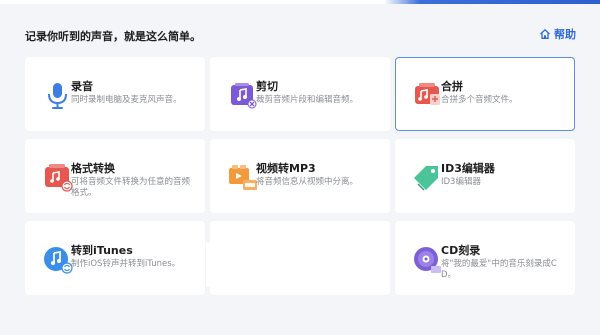 The height and width of the screenshot is (335, 600). Describe the element at coordinates (102, 250) in the screenshot. I see `card-title: 转到iTunes` at that location.